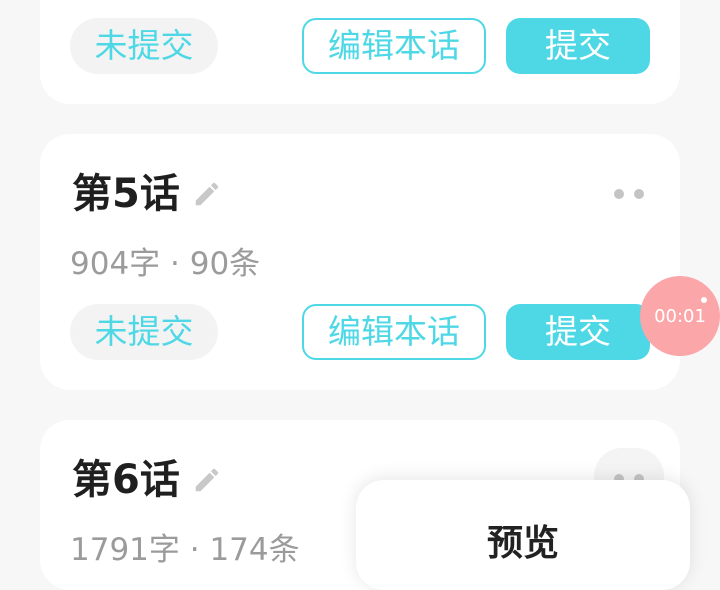  What do you see at coordinates (126, 480) in the screenshot?
I see `episode-title: 第6话` at bounding box center [126, 480].